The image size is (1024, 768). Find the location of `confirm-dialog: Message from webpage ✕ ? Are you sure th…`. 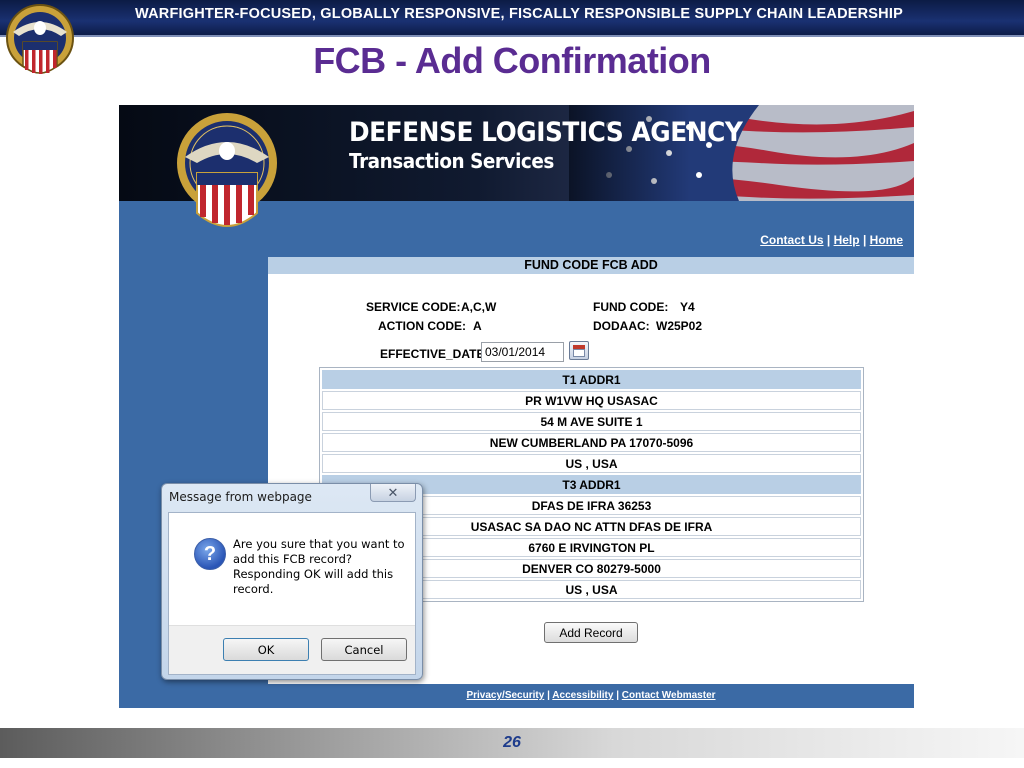

confirm-dialog: Message from webpage ✕ ? Are you sure th… is located at coordinates (292, 581).